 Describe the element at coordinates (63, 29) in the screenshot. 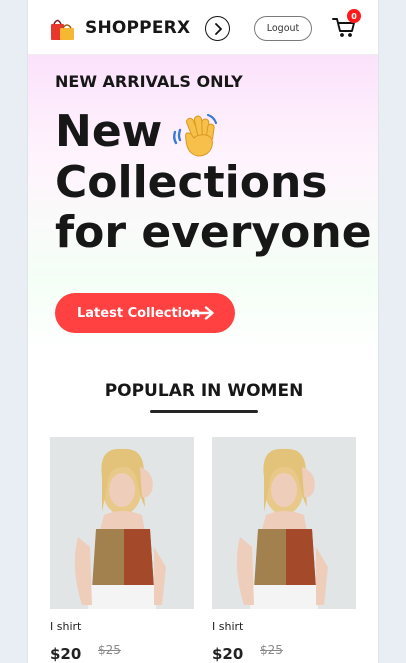

I see `shopping-bag-logo-icon` at that location.